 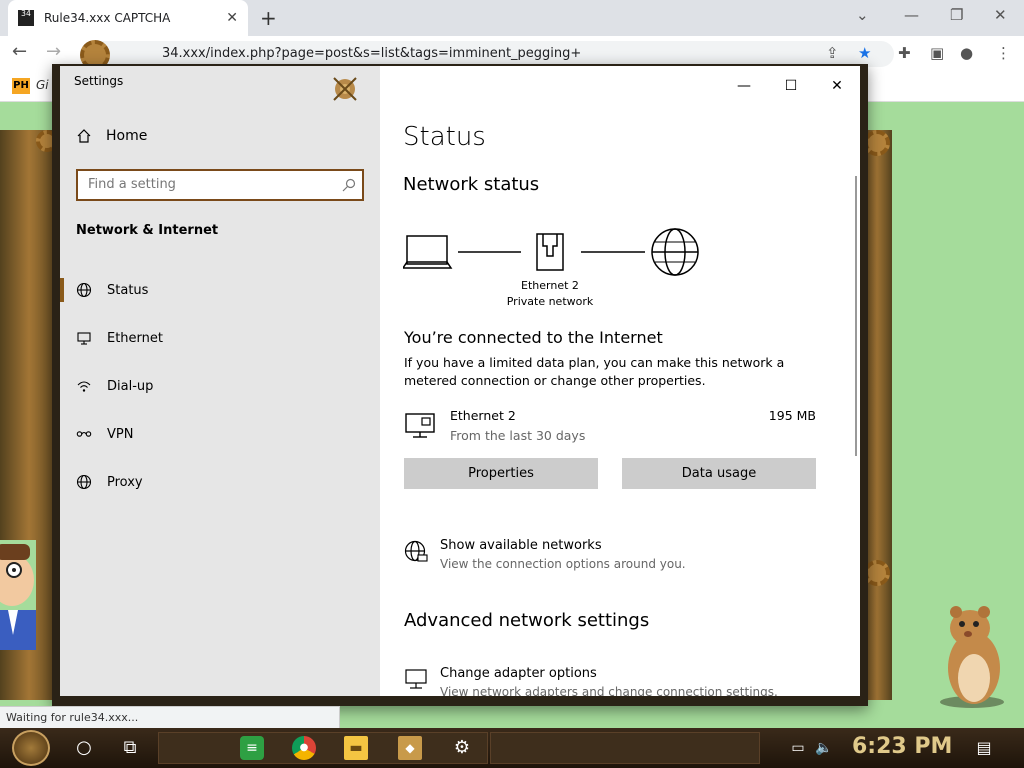 I want to click on ethernet-period: From the last 30 days, so click(x=518, y=435).